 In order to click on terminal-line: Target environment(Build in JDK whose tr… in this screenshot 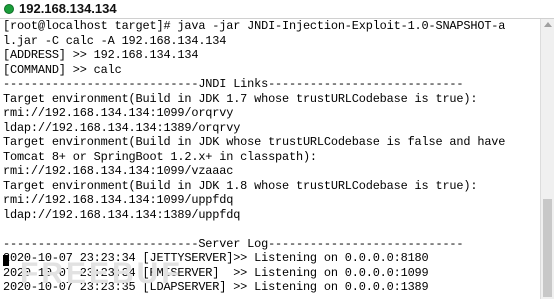, I will do `click(254, 142)`.